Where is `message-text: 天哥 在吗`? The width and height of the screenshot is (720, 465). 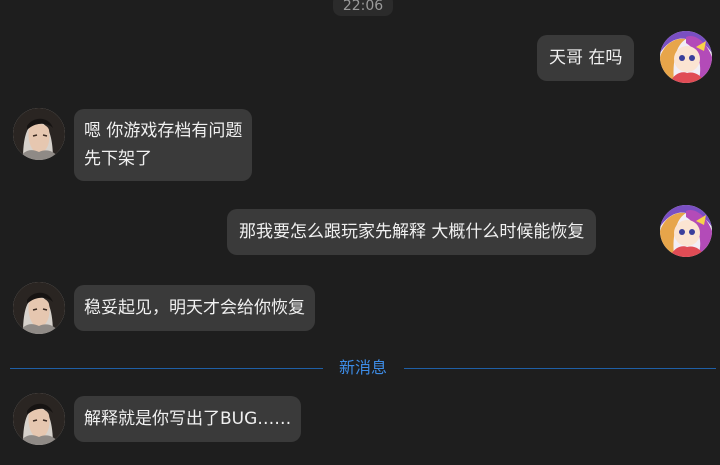 message-text: 天哥 在吗 is located at coordinates (586, 58).